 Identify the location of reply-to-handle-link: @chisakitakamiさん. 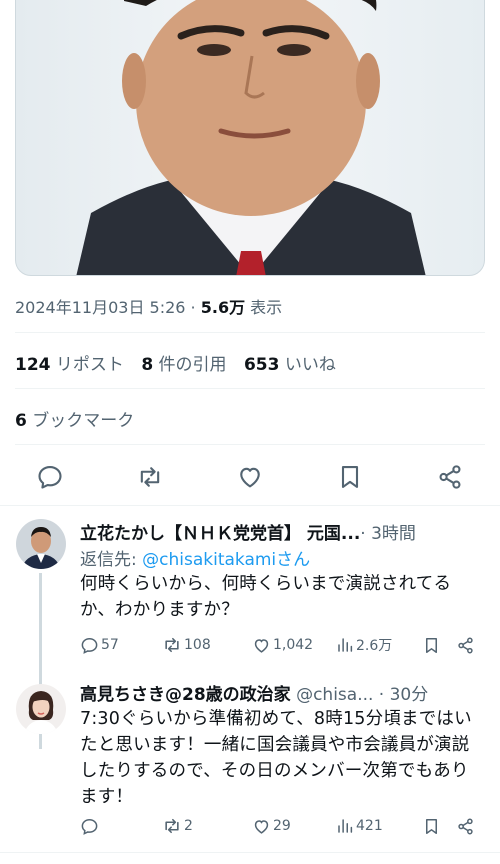
(226, 560).